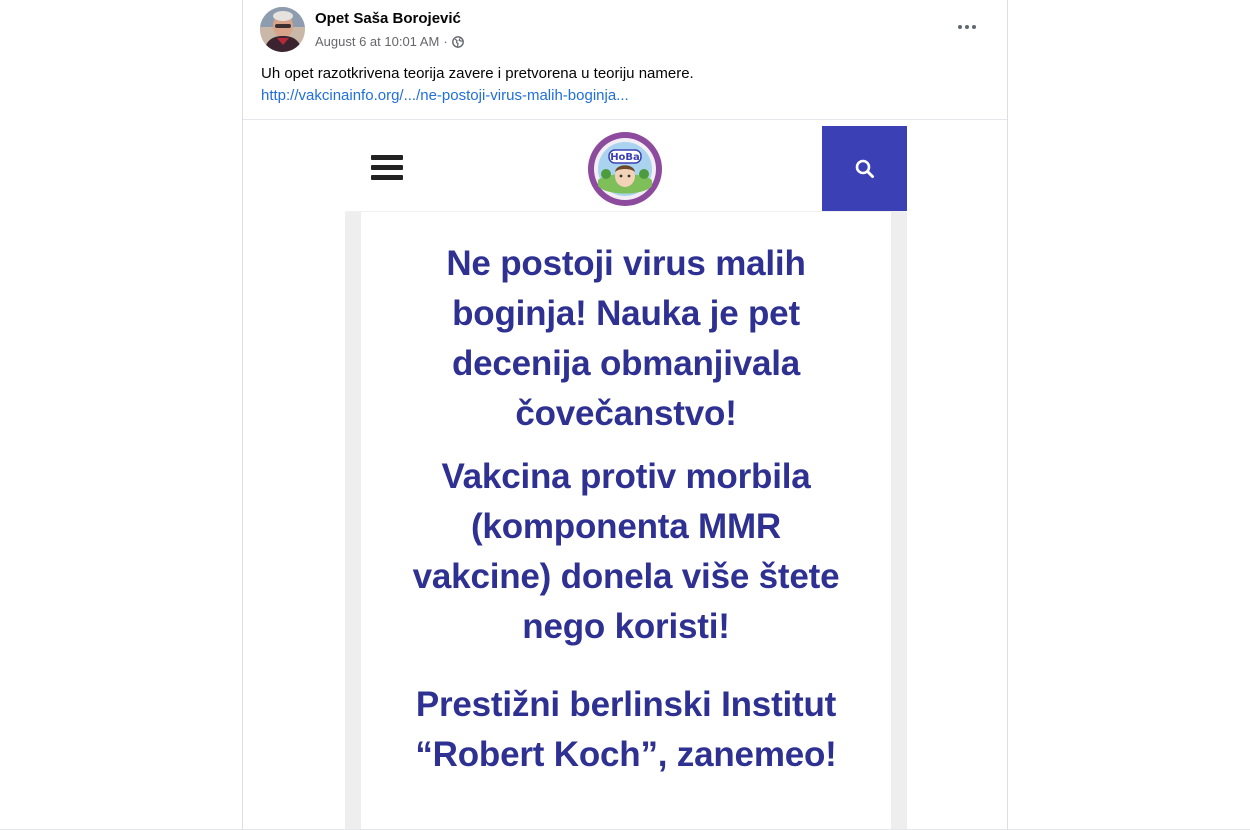 The height and width of the screenshot is (830, 1250). I want to click on post-divider, so click(625, 119).